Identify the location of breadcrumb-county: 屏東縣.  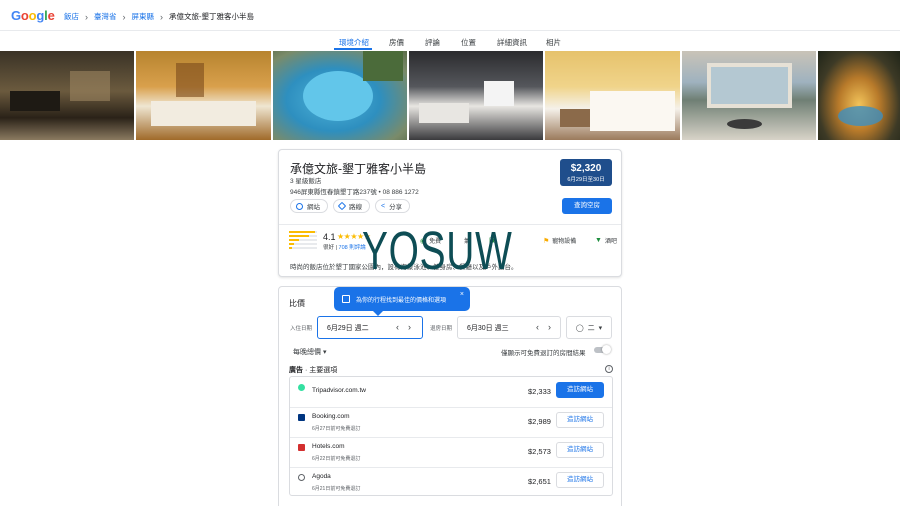
(143, 16).